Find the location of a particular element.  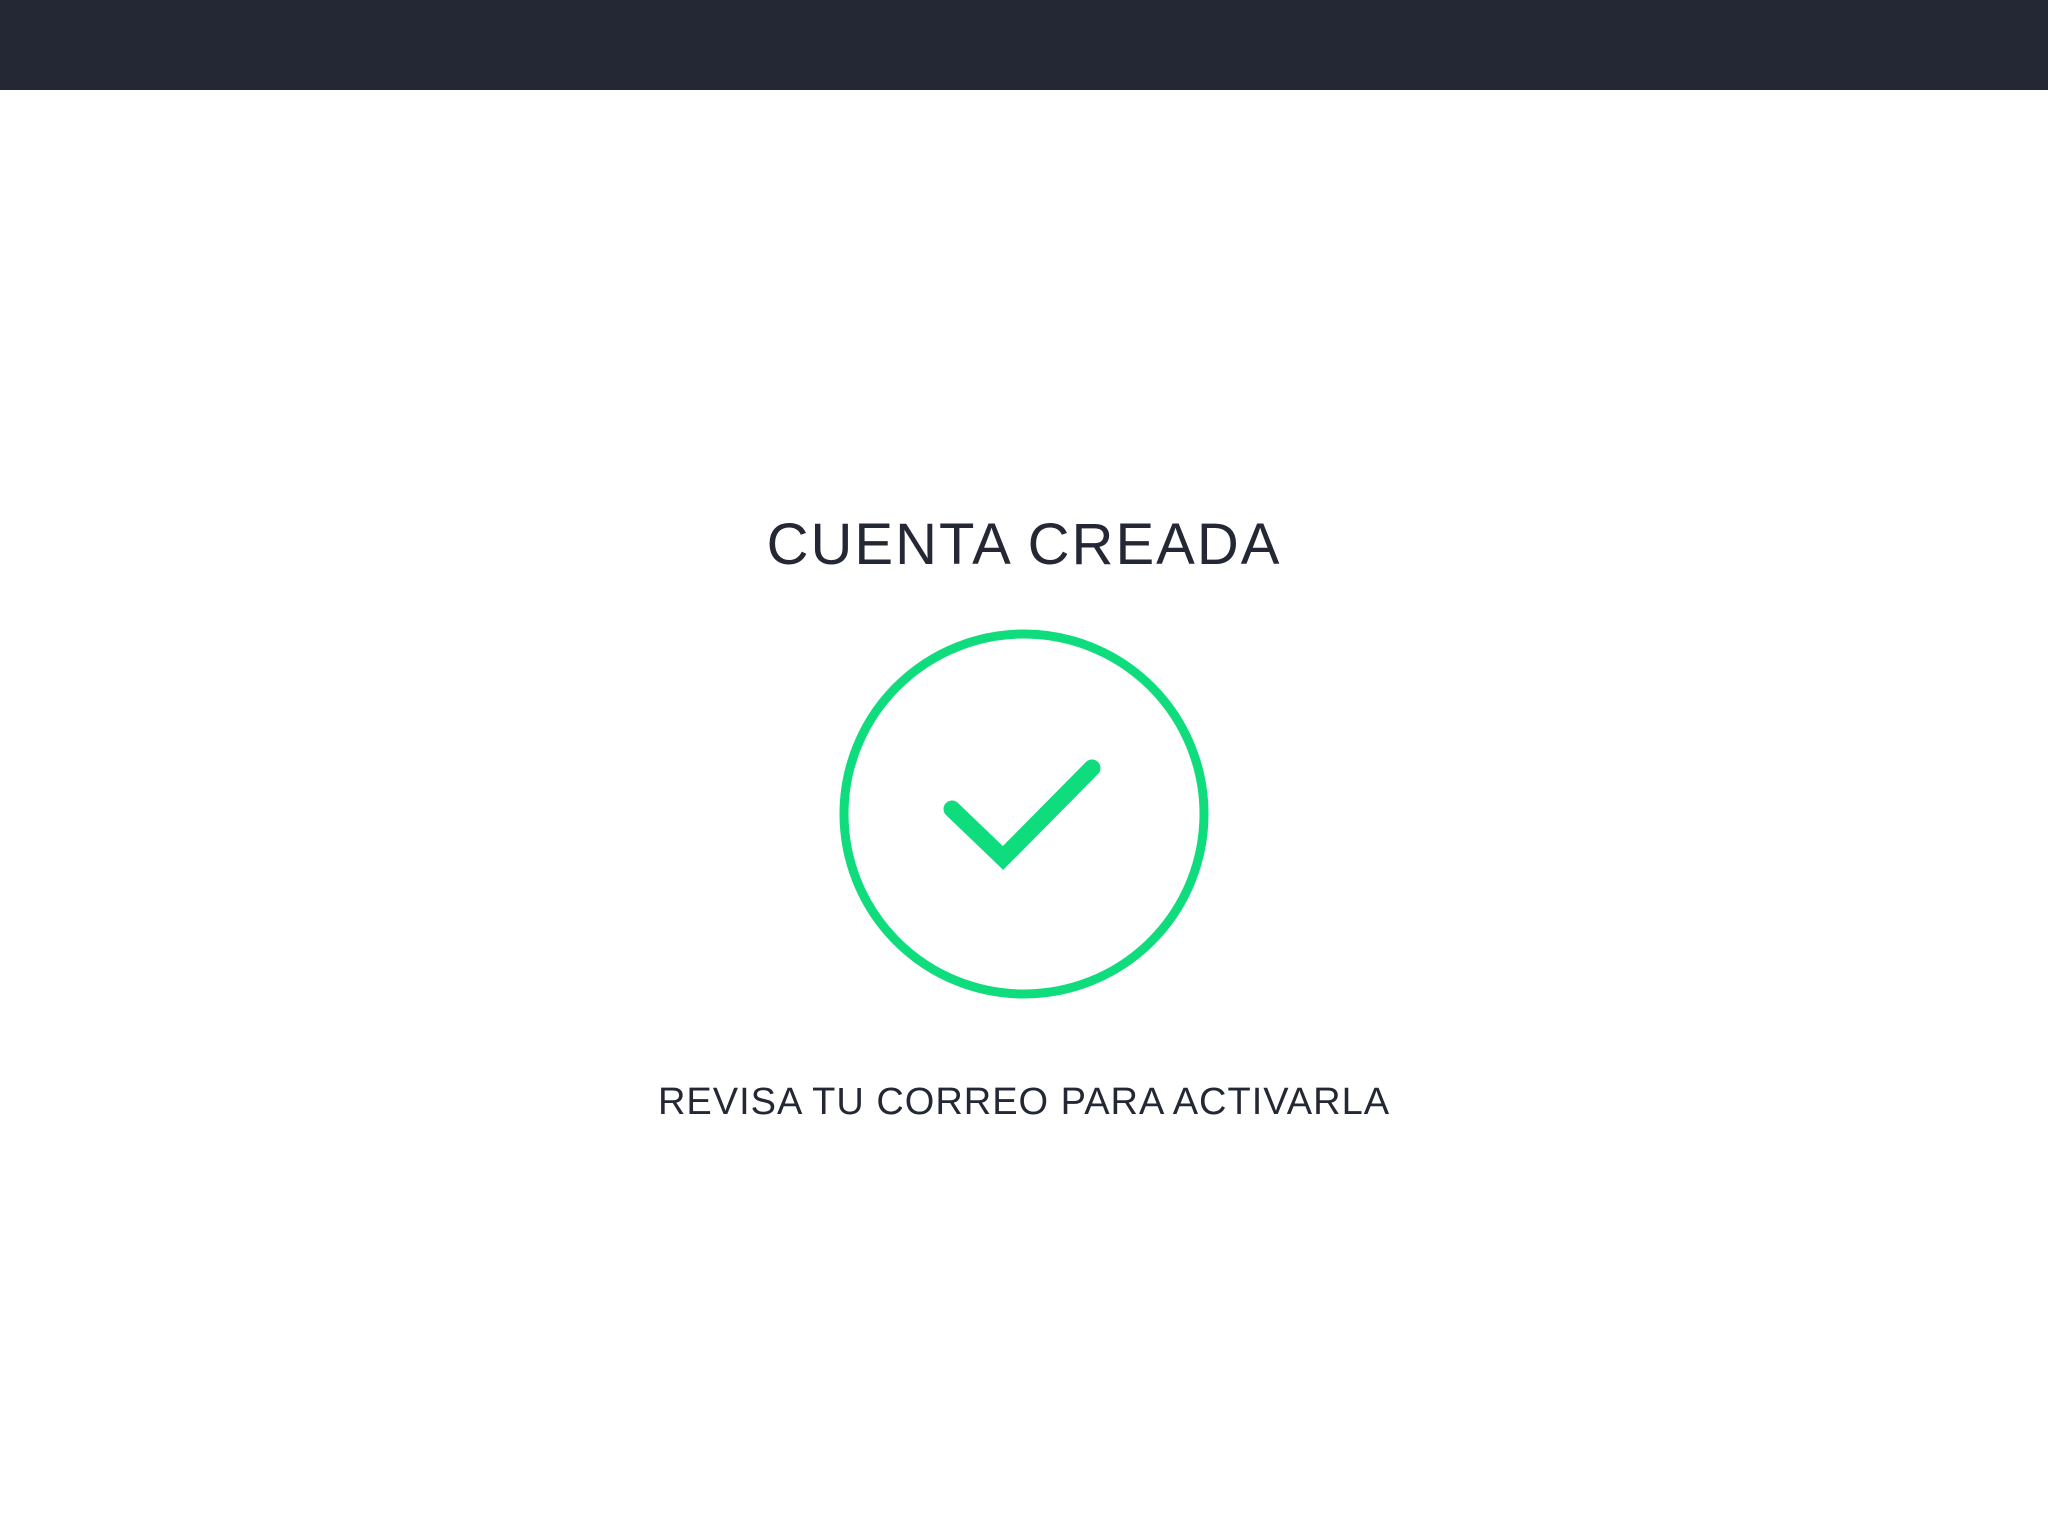

check-circle-icon is located at coordinates (1024, 814).